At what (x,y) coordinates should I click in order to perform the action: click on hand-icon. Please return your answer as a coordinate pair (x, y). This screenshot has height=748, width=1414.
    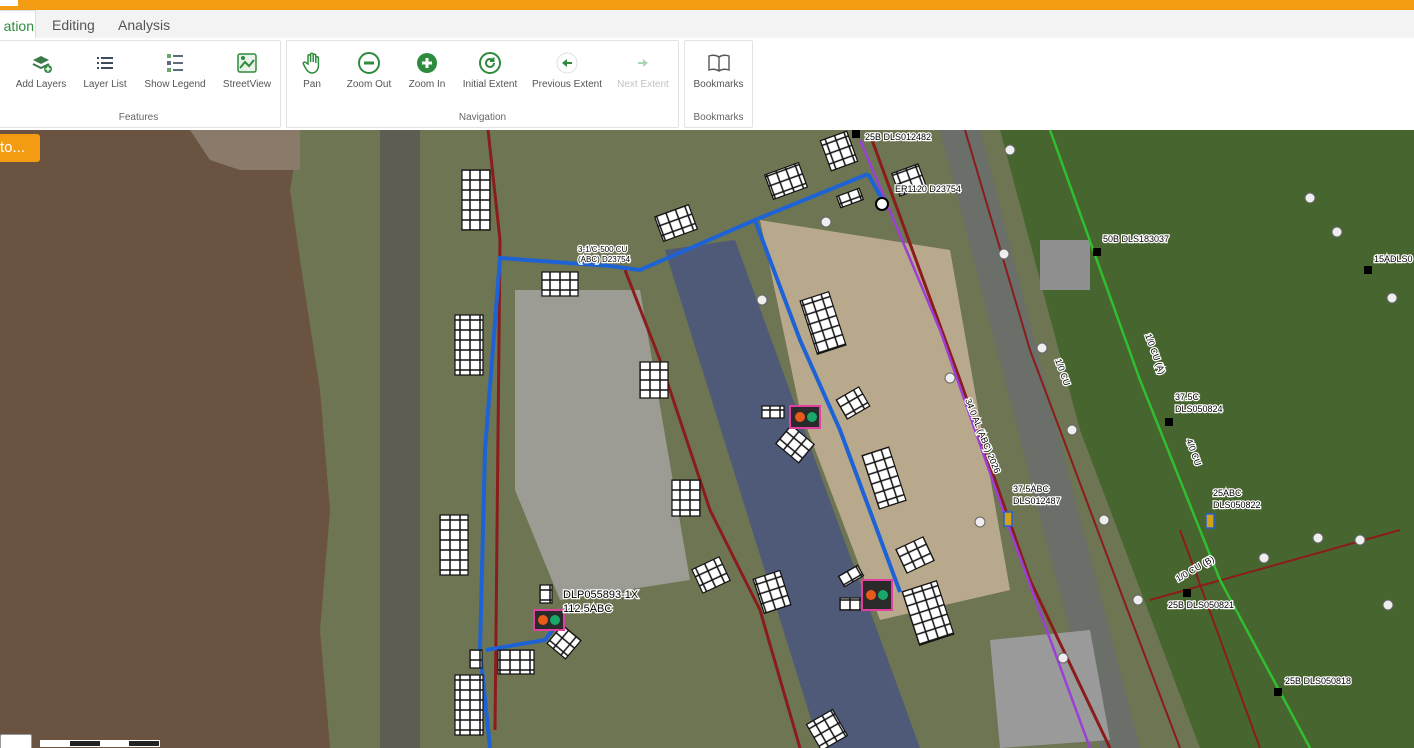
    Looking at the image, I should click on (311, 63).